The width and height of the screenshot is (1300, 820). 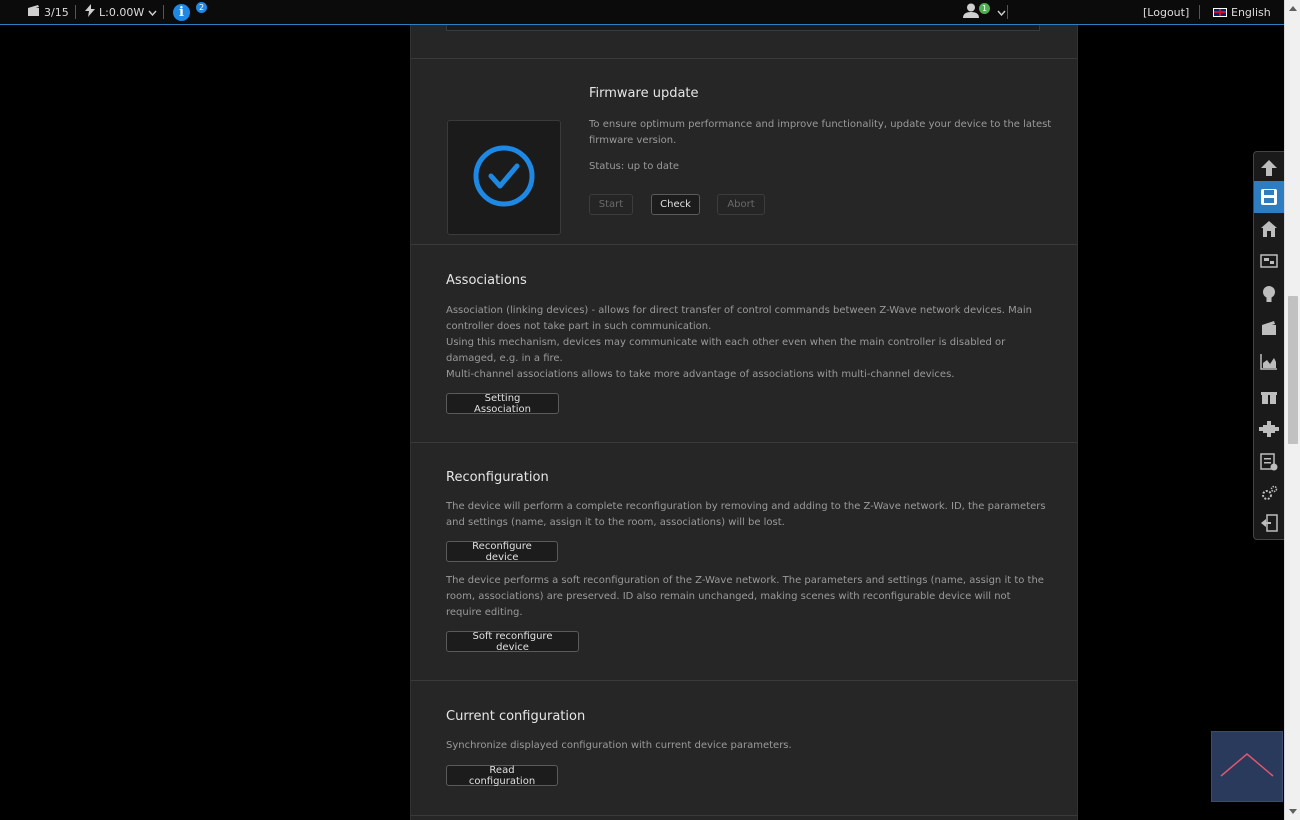 What do you see at coordinates (502, 552) in the screenshot?
I see `reconfigure-device-button: Reconfigure device` at bounding box center [502, 552].